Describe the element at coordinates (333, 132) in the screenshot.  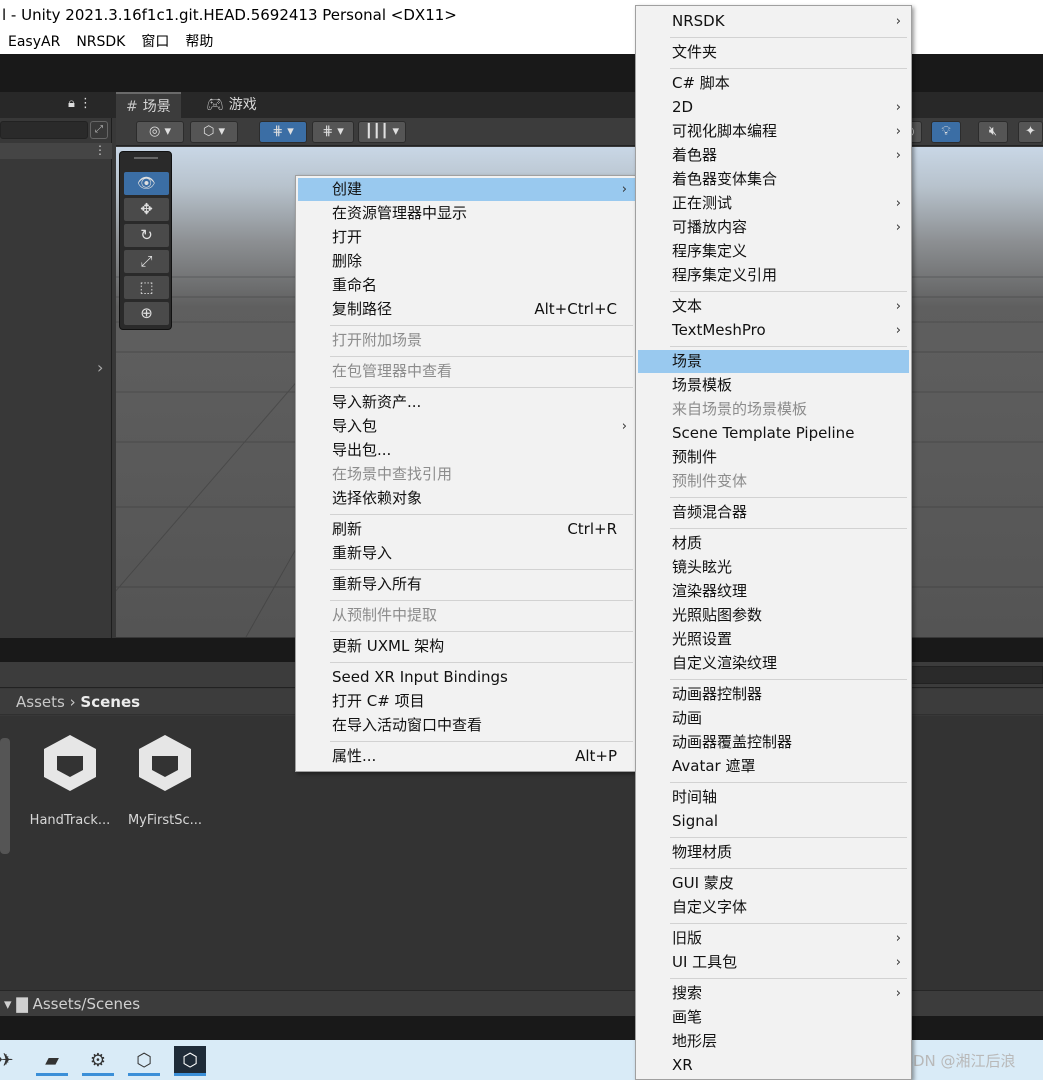
I see `grid-snap-button: ⋕ ▾` at that location.